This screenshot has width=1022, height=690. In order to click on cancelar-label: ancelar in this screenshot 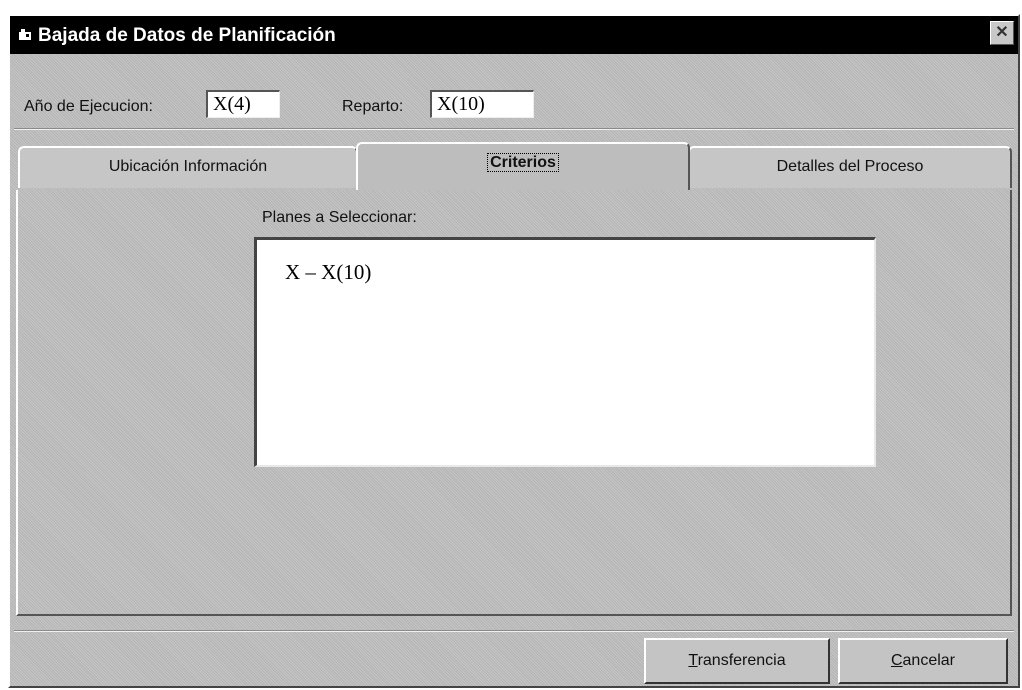, I will do `click(929, 660)`.